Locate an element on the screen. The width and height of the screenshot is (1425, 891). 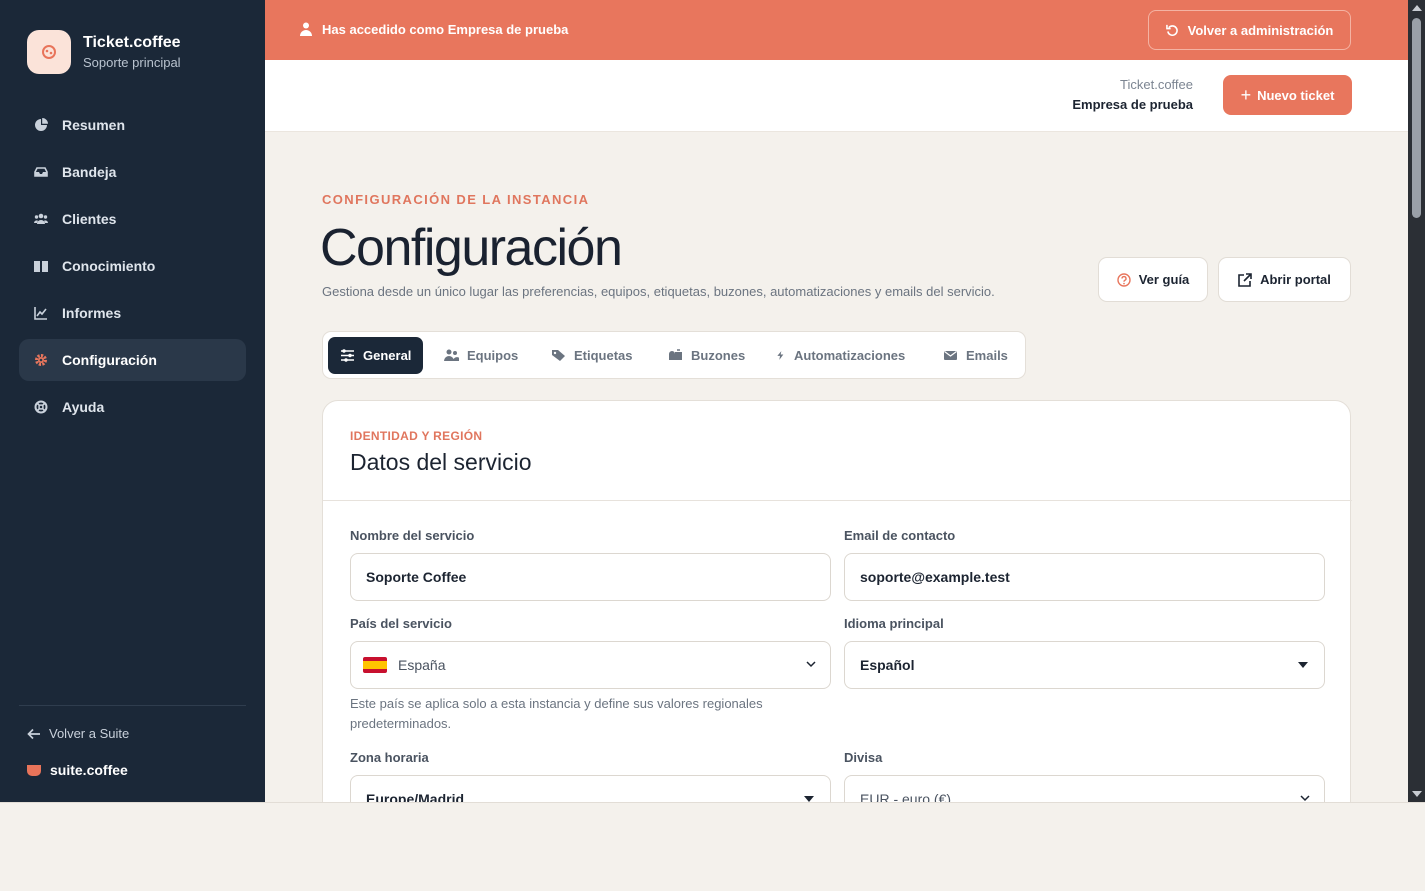
service-name-label: Nombre del servicio is located at coordinates (412, 535).